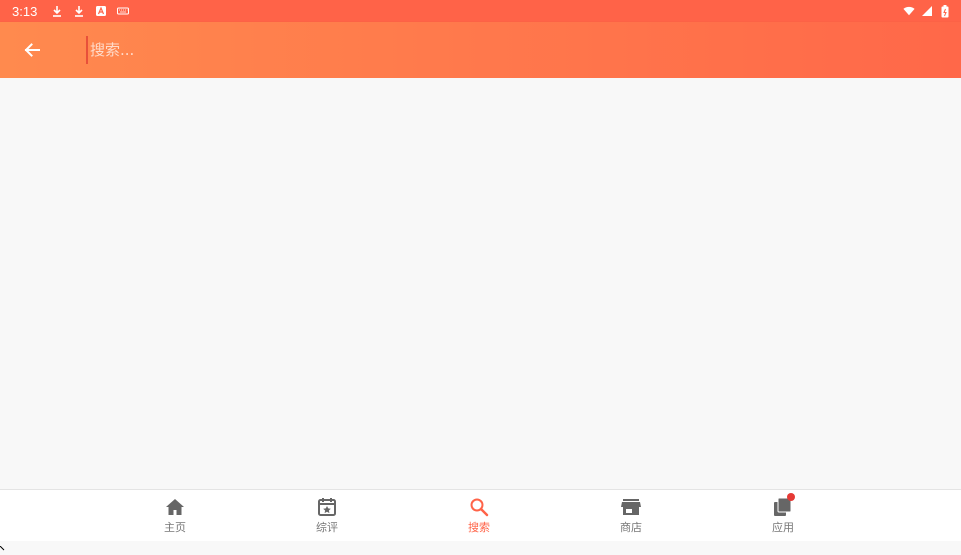 Image resolution: width=961 pixels, height=555 pixels. What do you see at coordinates (327, 527) in the screenshot?
I see `nav-label: 综评` at bounding box center [327, 527].